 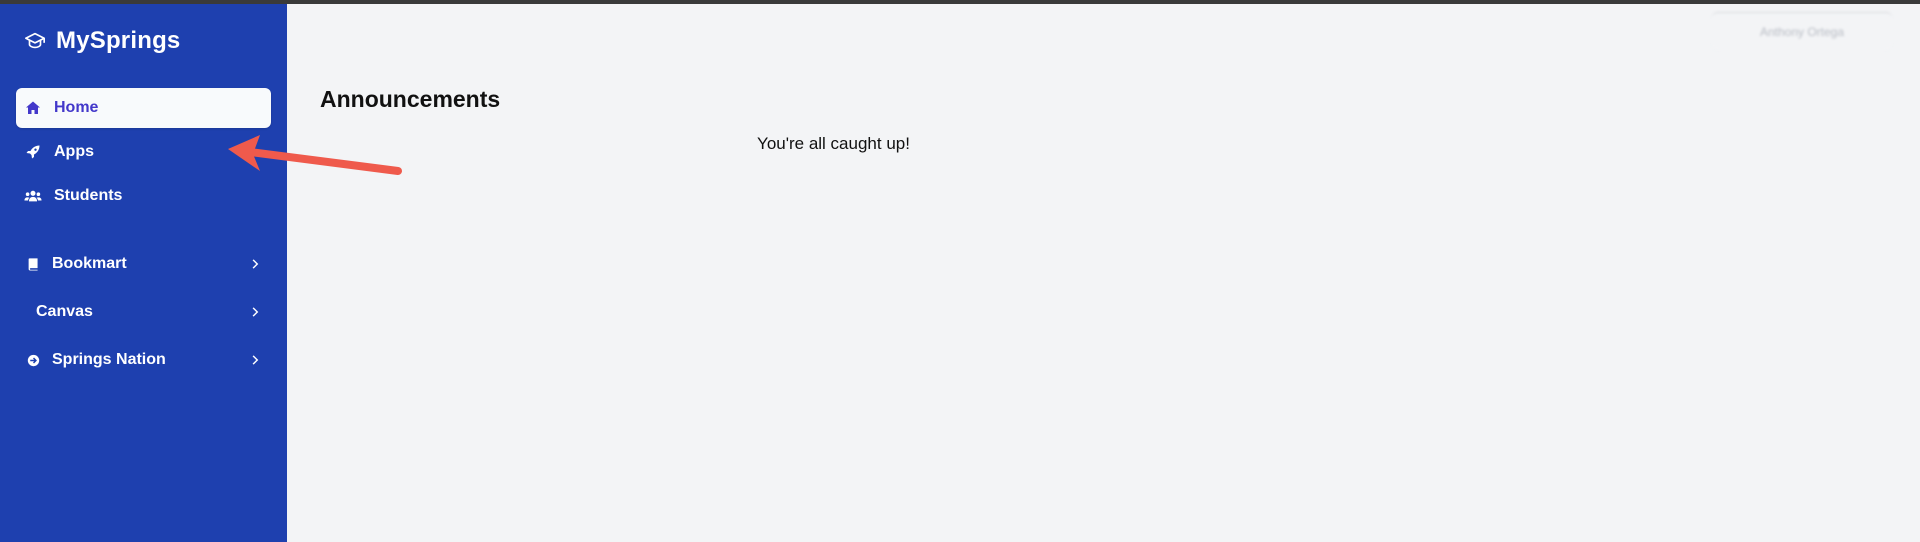 I want to click on brand: MySprings, so click(x=102, y=41).